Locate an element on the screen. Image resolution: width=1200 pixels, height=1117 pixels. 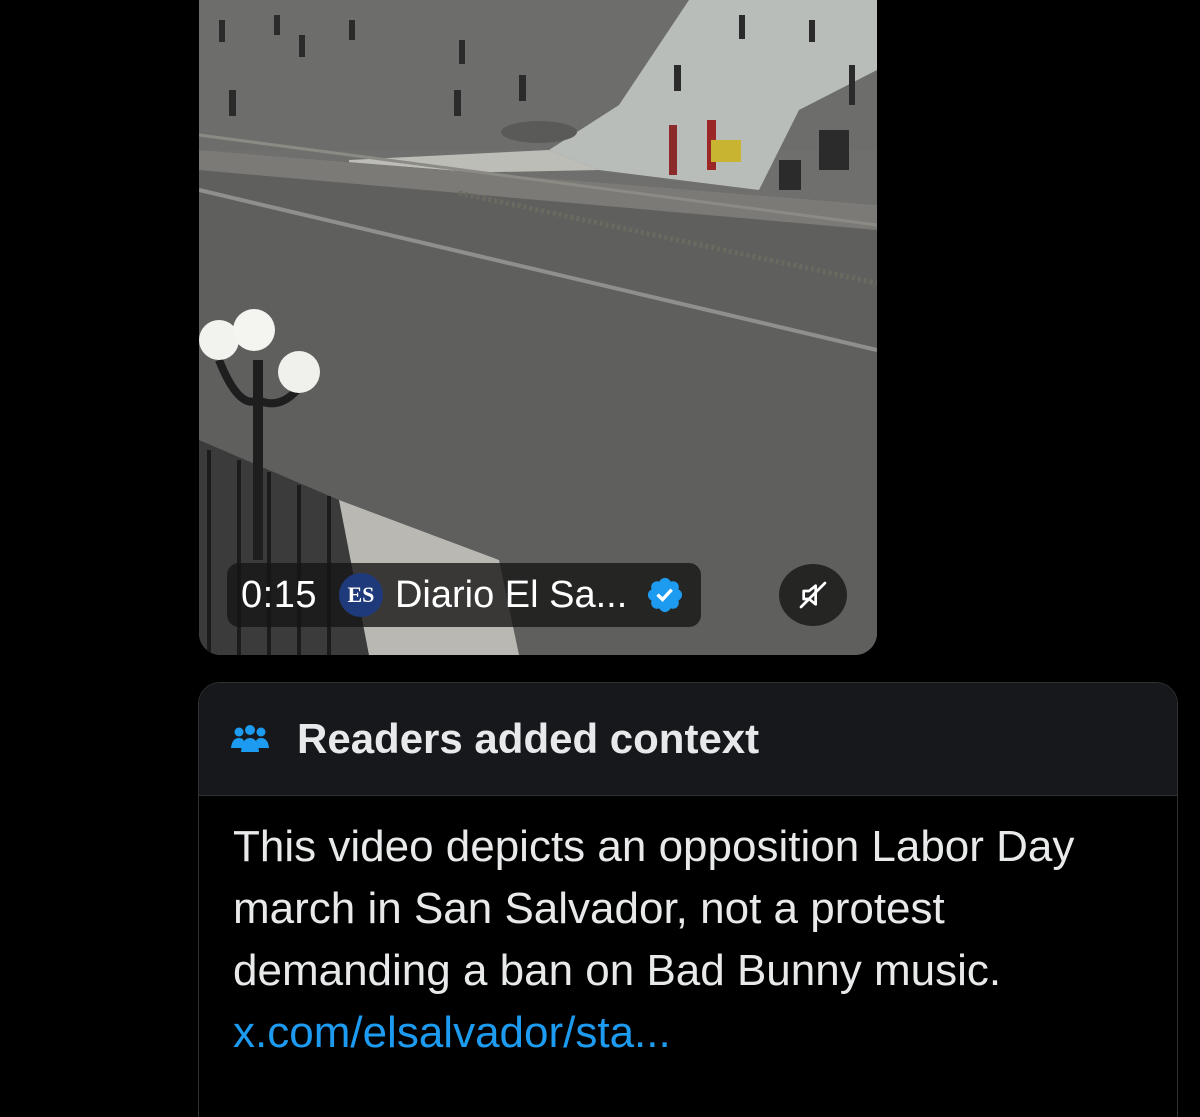
muted-speaker-icon is located at coordinates (813, 595).